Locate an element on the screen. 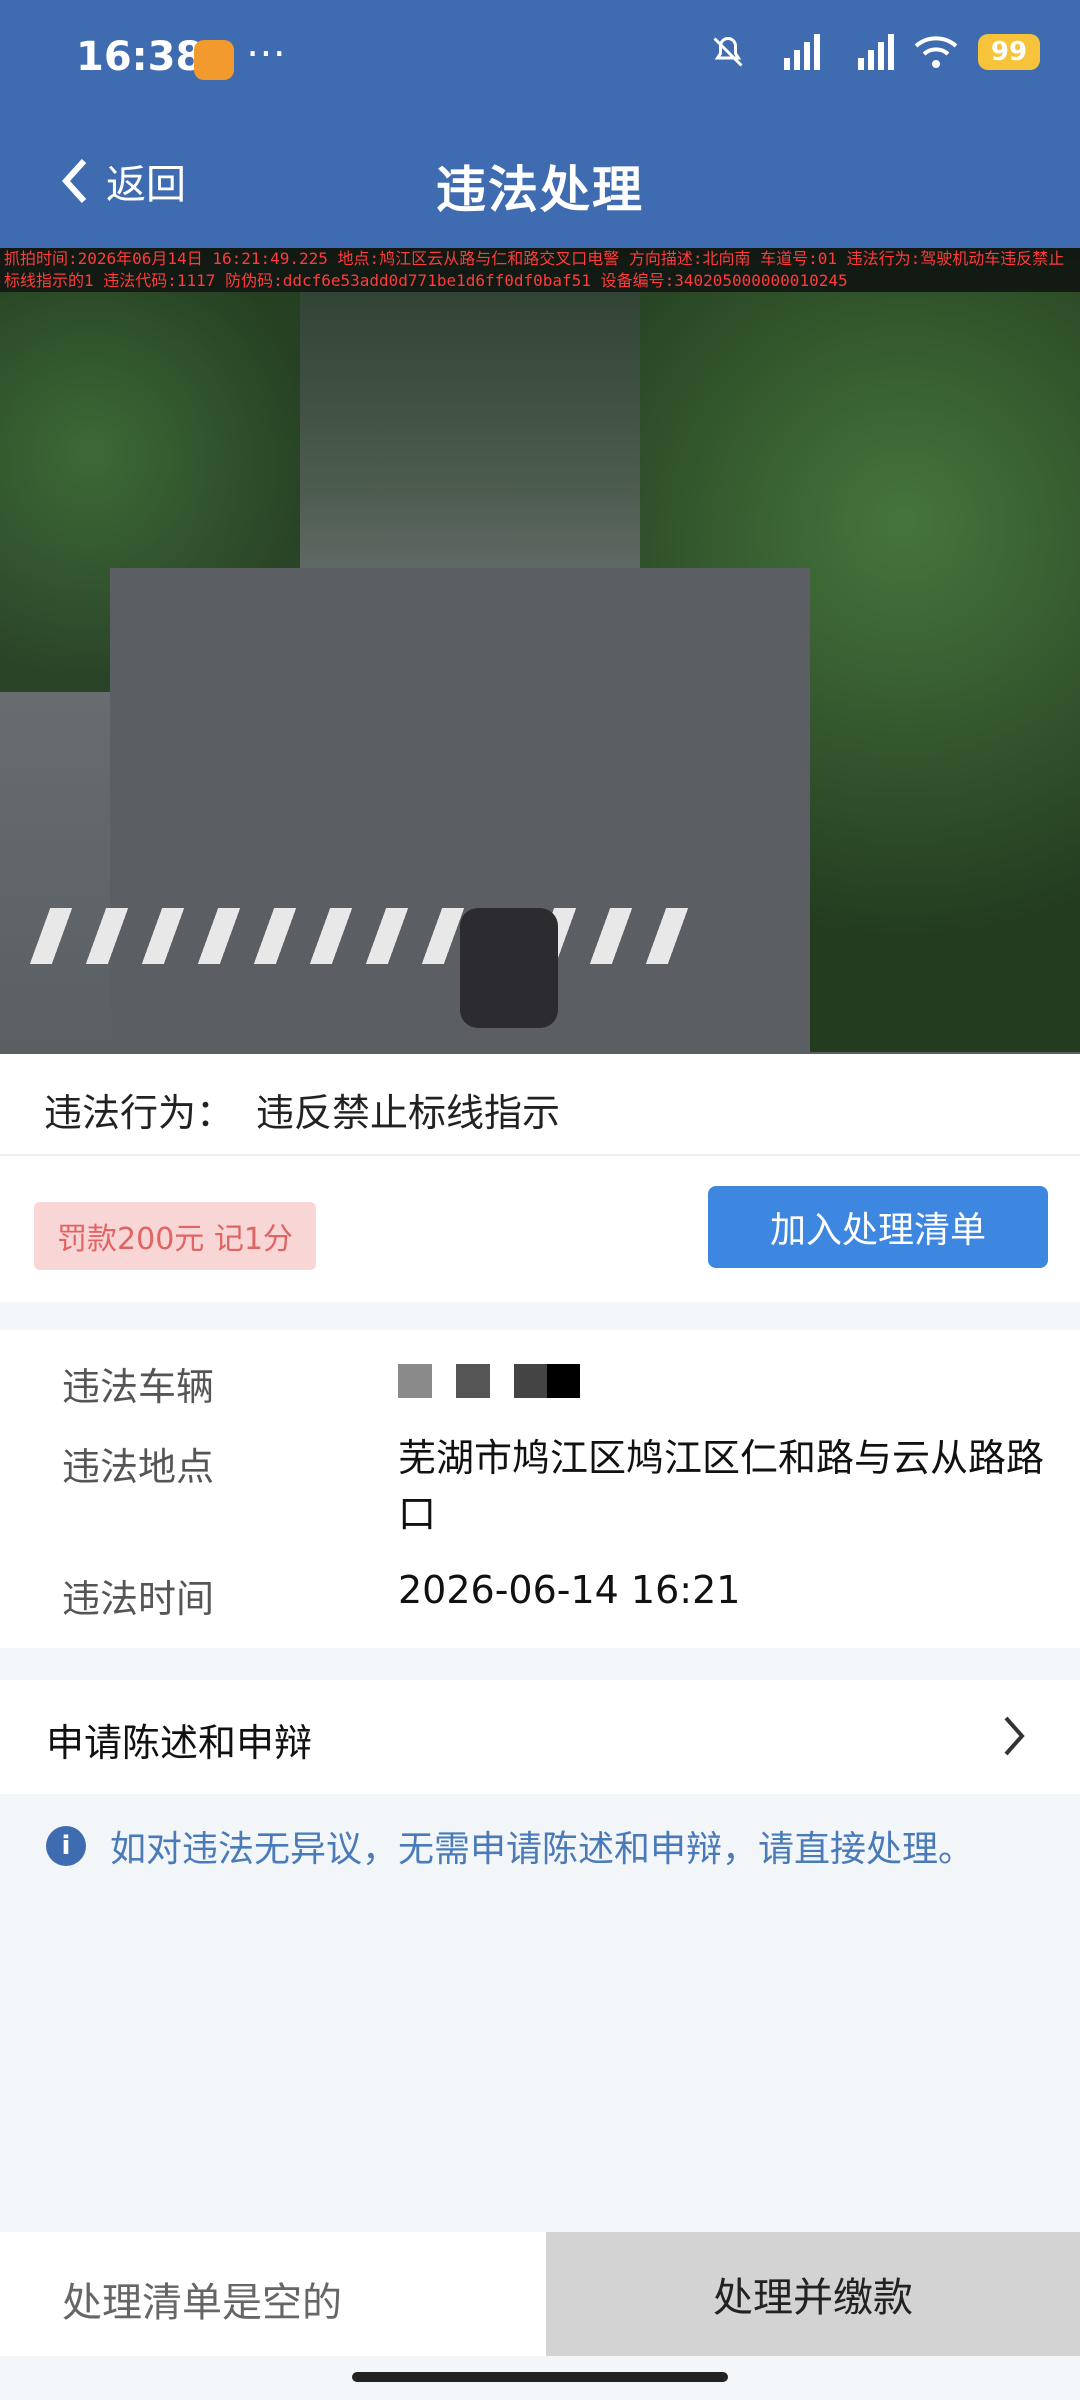 The width and height of the screenshot is (1080, 2400). action-bar: 罚款200元 记1分 加入处理清单 is located at coordinates (540, 1229).